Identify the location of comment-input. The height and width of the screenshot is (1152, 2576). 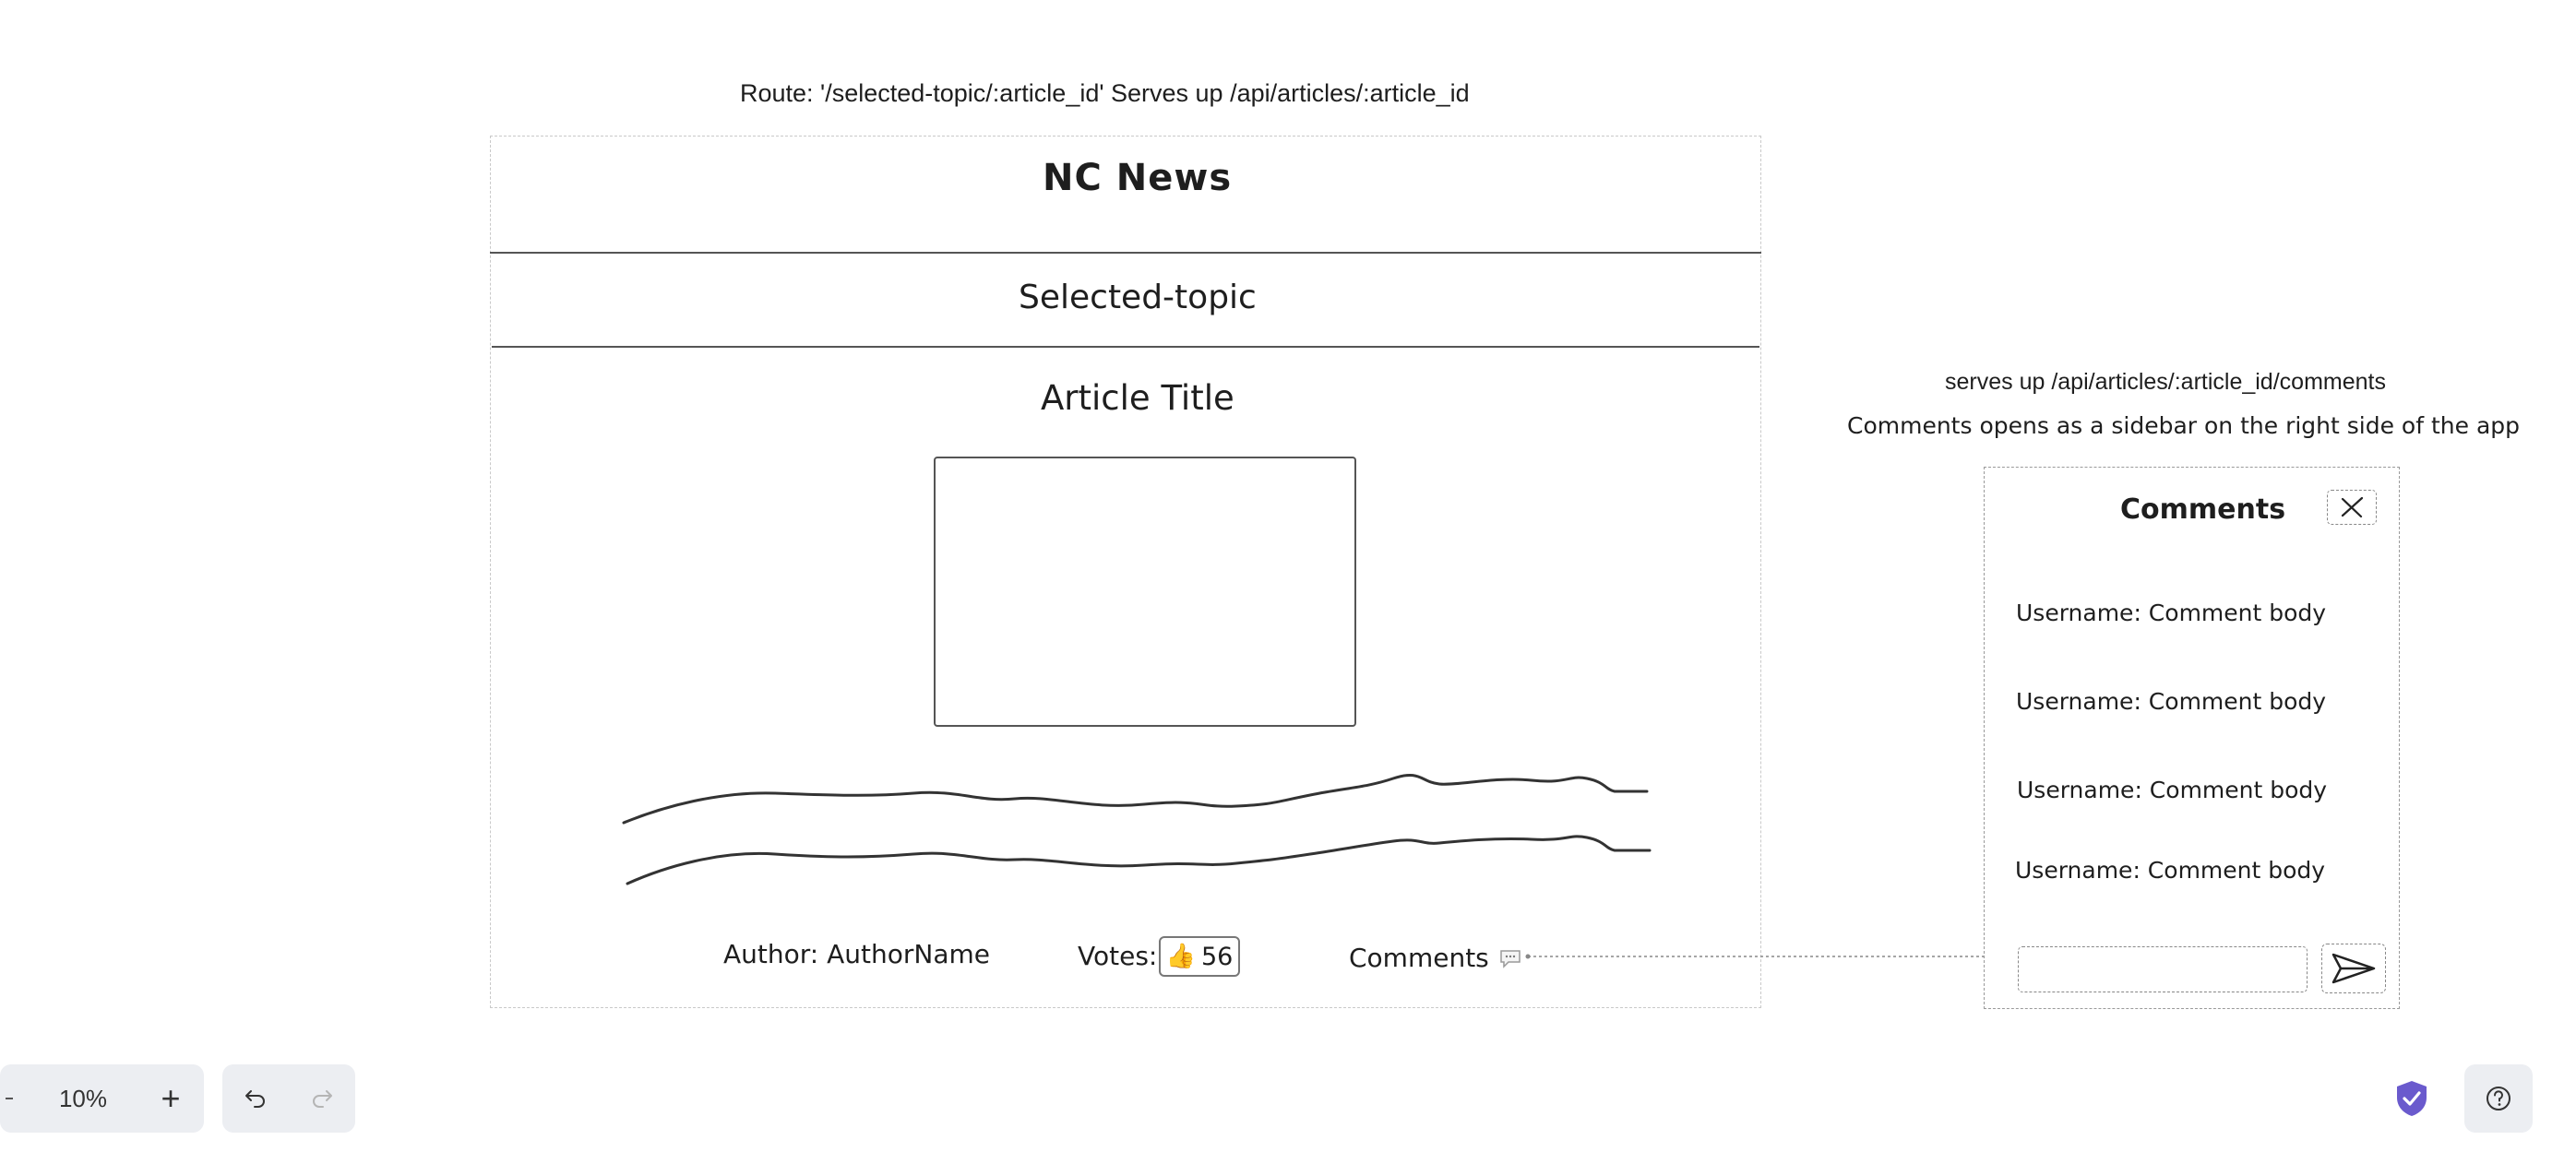
(2163, 969).